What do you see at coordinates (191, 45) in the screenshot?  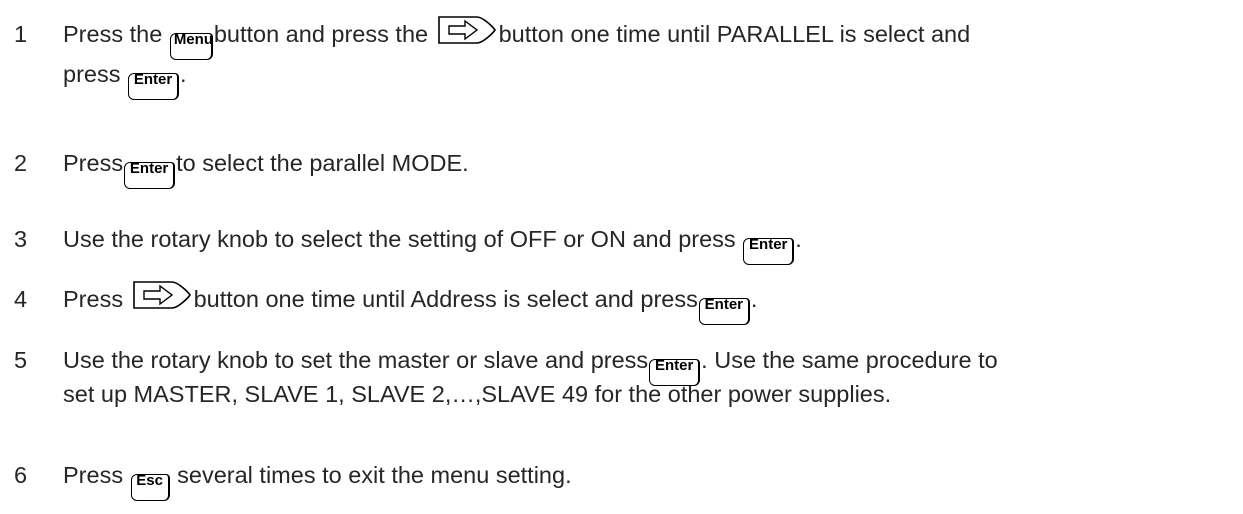 I see `menu-key-icon: Menu` at bounding box center [191, 45].